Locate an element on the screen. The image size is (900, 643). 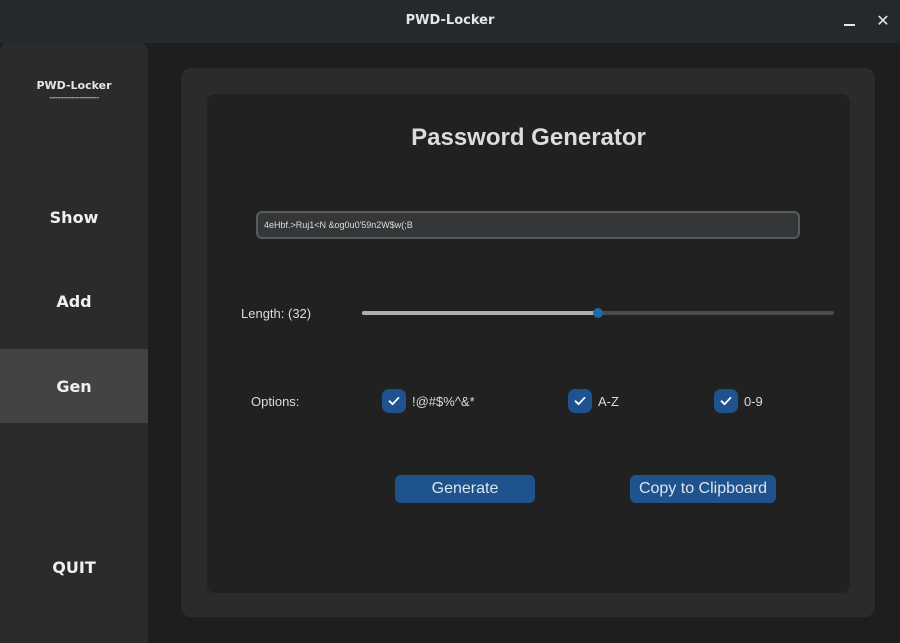
length-slider-thumb is located at coordinates (598, 313).